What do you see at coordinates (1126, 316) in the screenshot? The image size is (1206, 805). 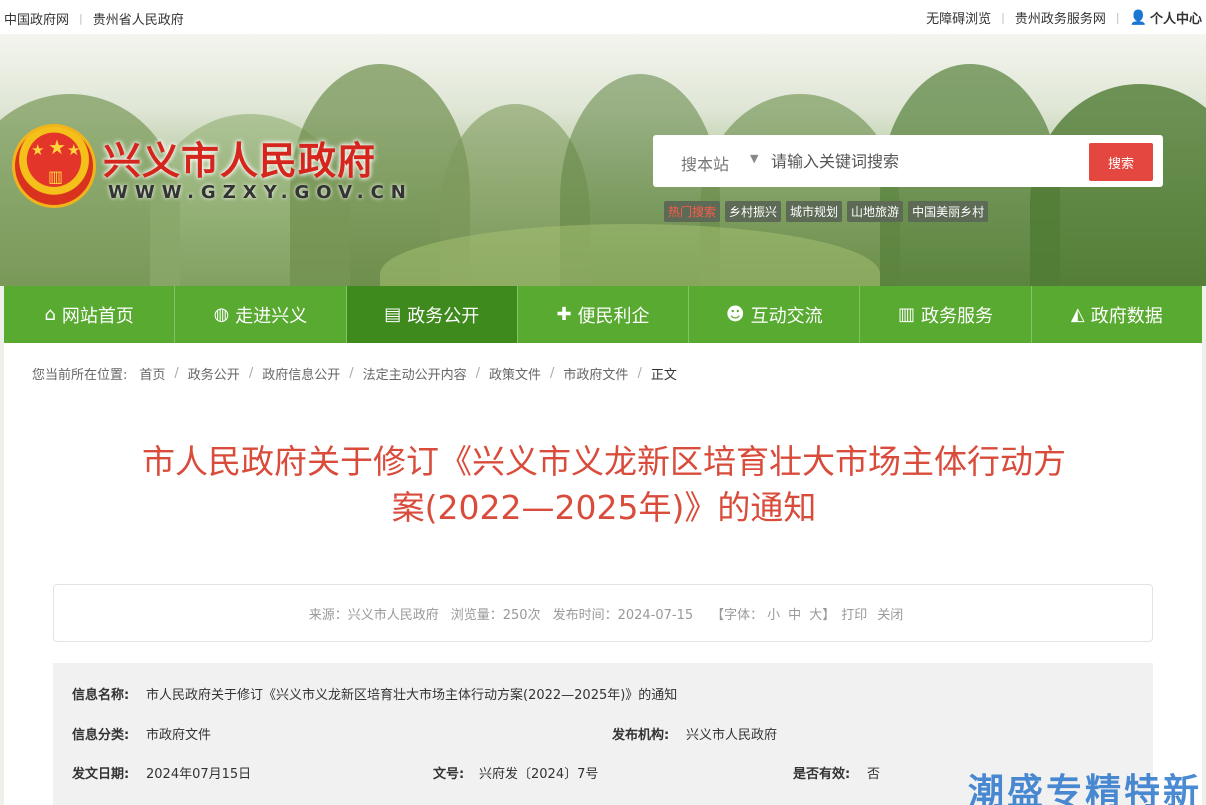 I see `nav-label: 政府数据` at bounding box center [1126, 316].